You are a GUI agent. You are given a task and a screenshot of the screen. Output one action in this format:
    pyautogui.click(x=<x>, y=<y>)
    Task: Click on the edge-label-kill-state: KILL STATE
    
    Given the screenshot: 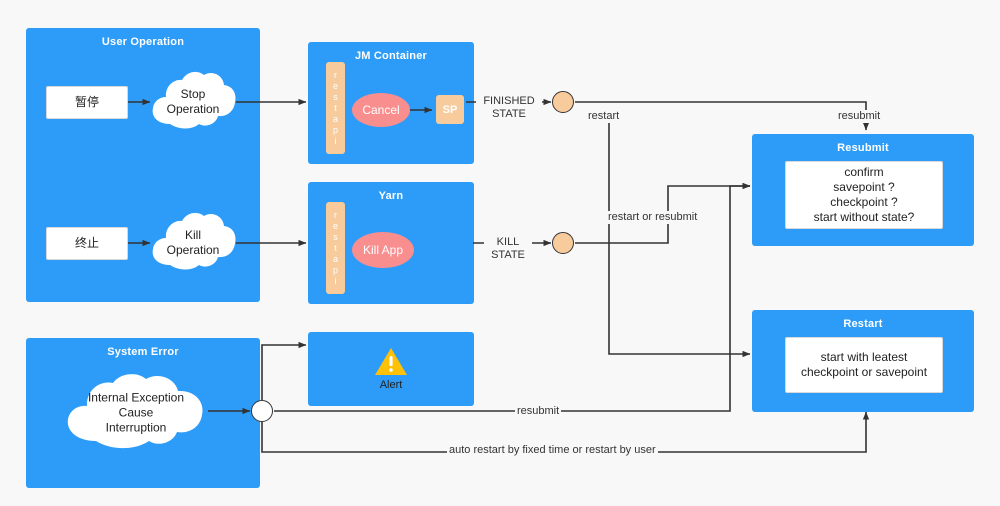 What is the action you would take?
    pyautogui.click(x=508, y=249)
    